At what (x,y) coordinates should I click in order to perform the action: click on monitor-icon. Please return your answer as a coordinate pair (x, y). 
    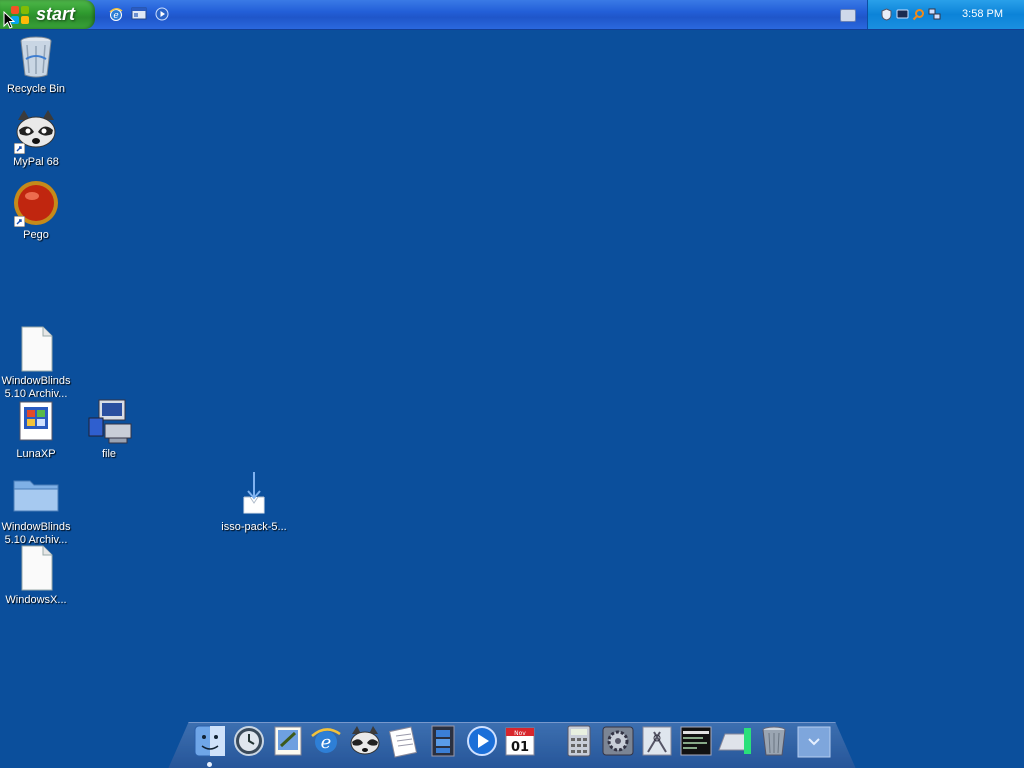
    Looking at the image, I should click on (902, 14).